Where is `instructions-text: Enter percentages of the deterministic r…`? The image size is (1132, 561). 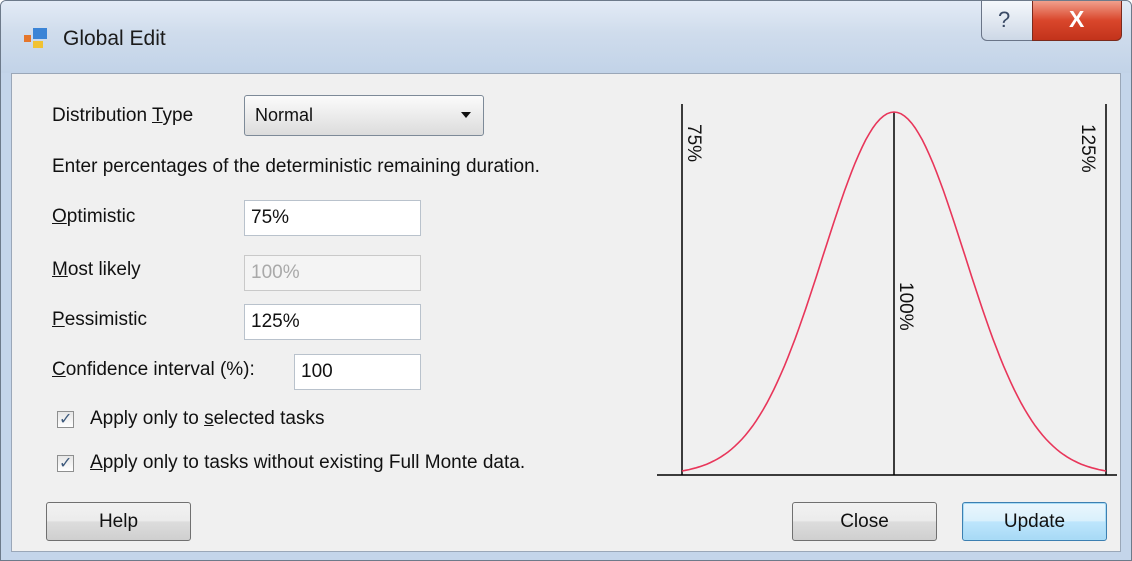 instructions-text: Enter percentages of the deterministic r… is located at coordinates (296, 166).